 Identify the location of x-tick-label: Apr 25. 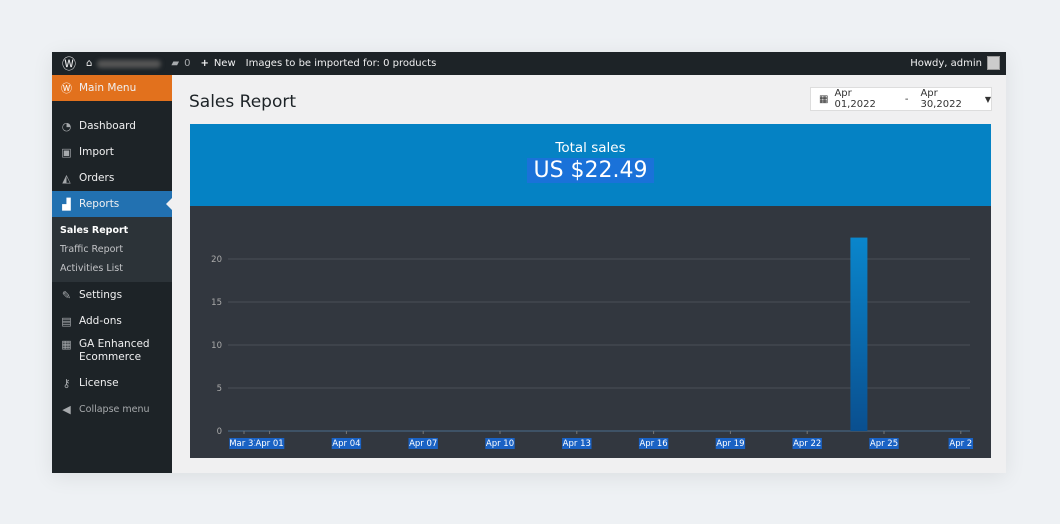
(884, 444).